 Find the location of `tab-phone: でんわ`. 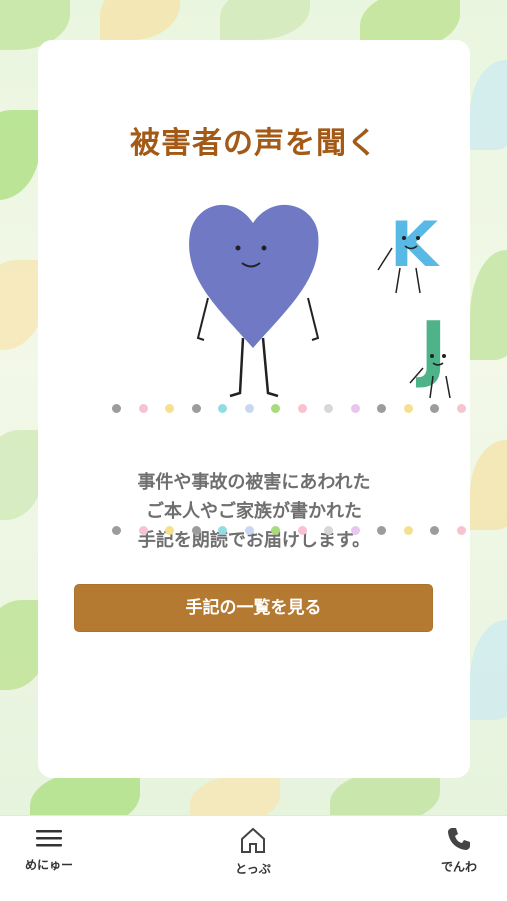

tab-phone: でんわ is located at coordinates (455, 861).